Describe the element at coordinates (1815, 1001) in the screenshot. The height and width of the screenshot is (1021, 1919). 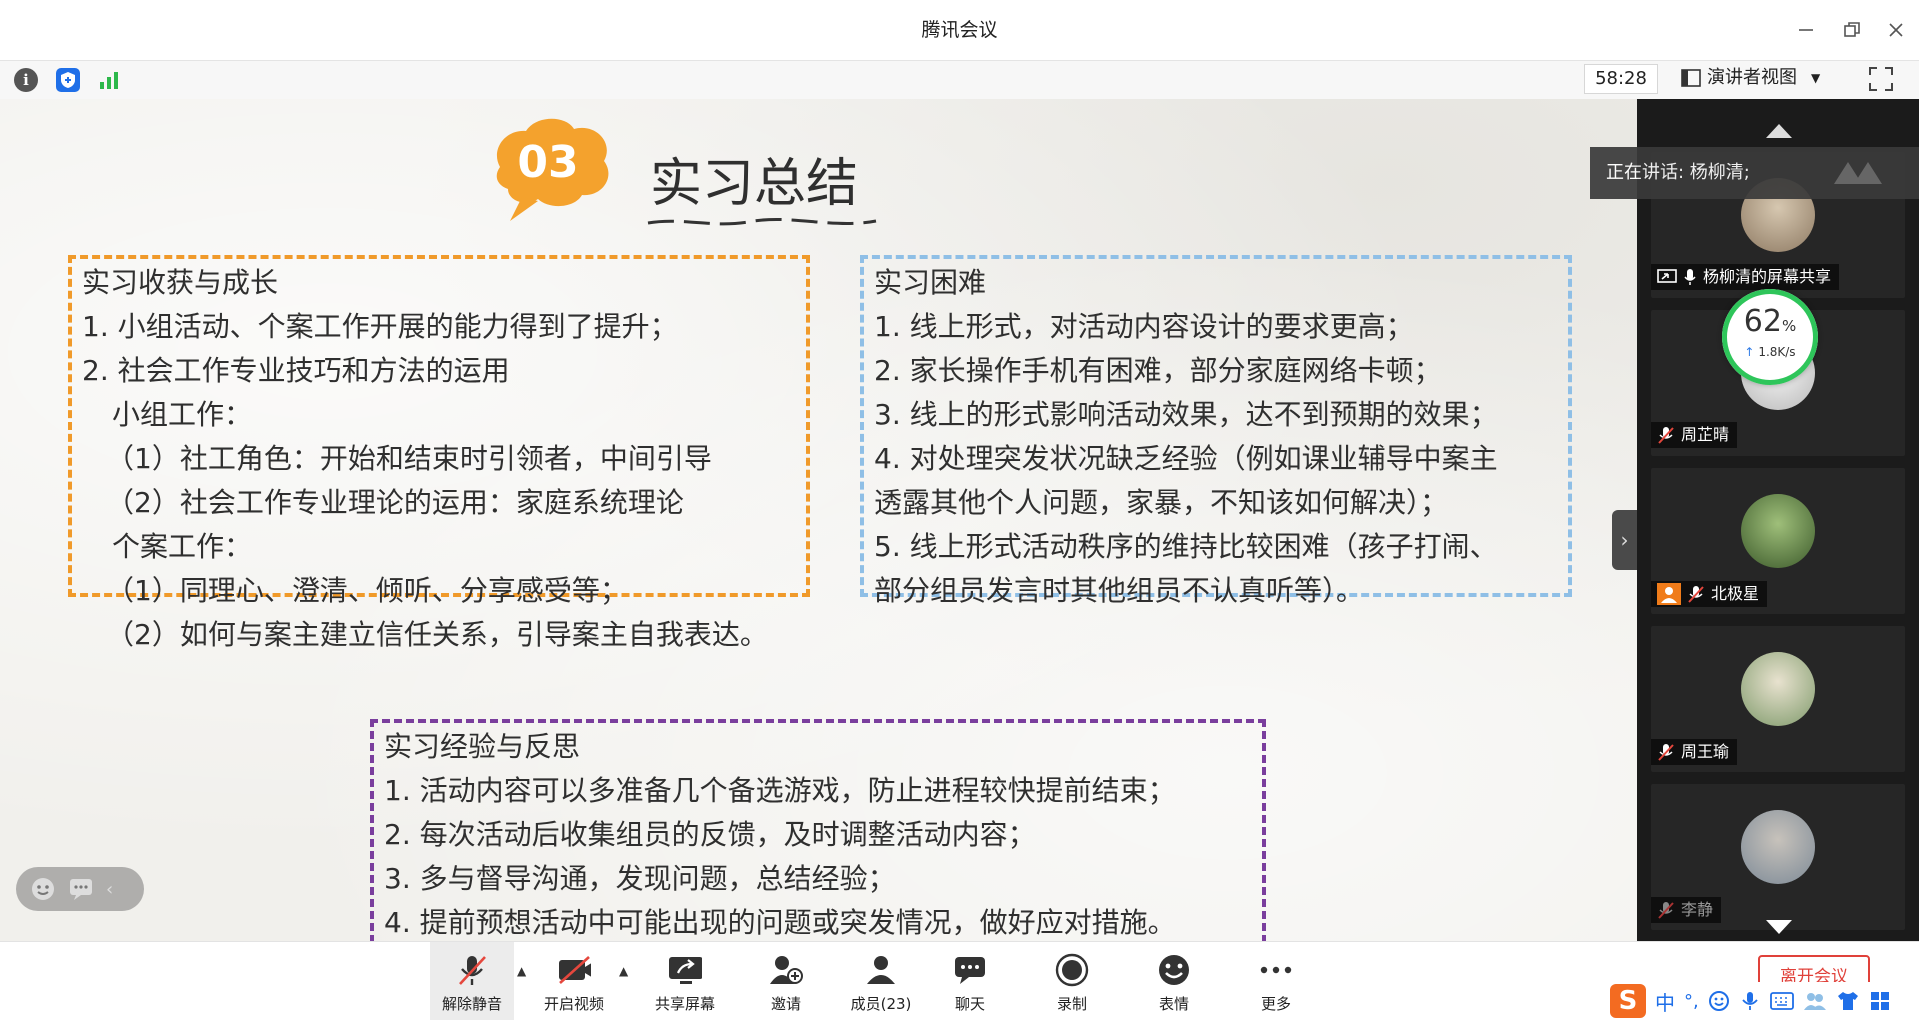
I see `user-group-icon` at that location.